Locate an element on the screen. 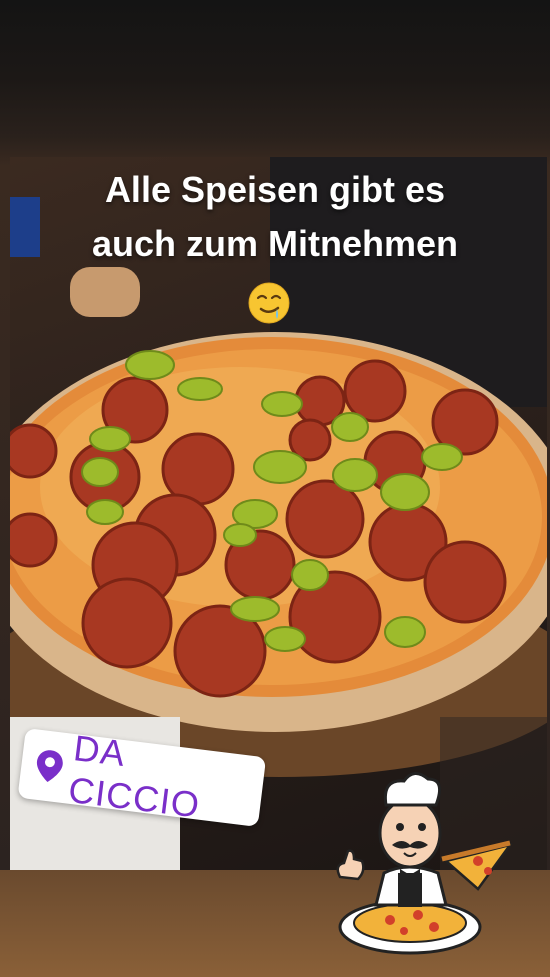 The image size is (550, 977). caption-line-2: auch zum Mitnehmen is located at coordinates (275, 243).